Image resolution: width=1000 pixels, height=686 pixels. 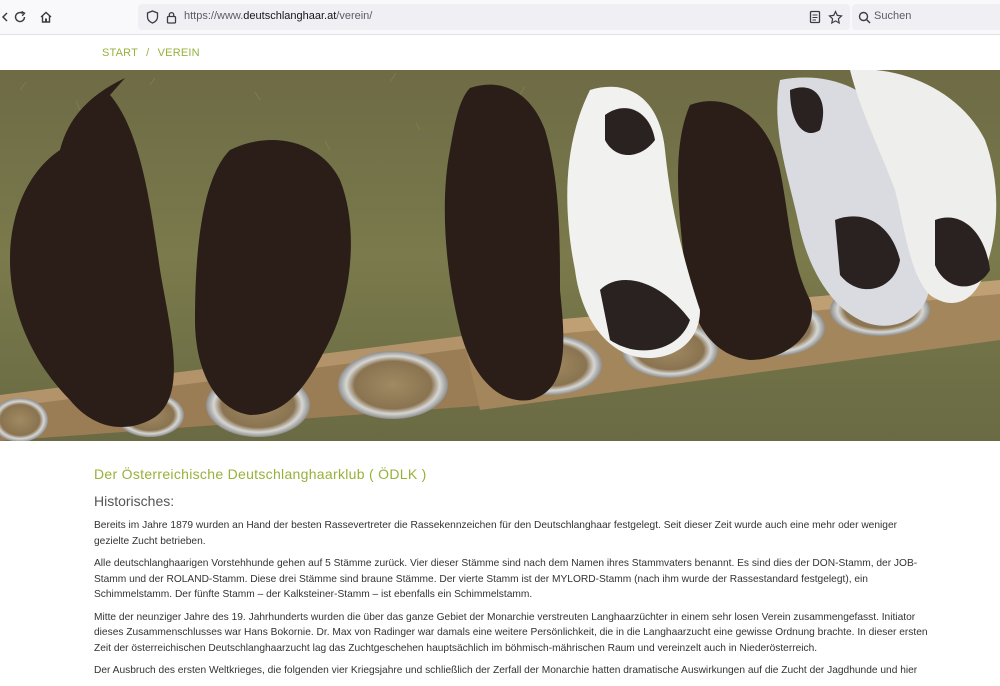 I want to click on reload-icon, so click(x=20, y=17).